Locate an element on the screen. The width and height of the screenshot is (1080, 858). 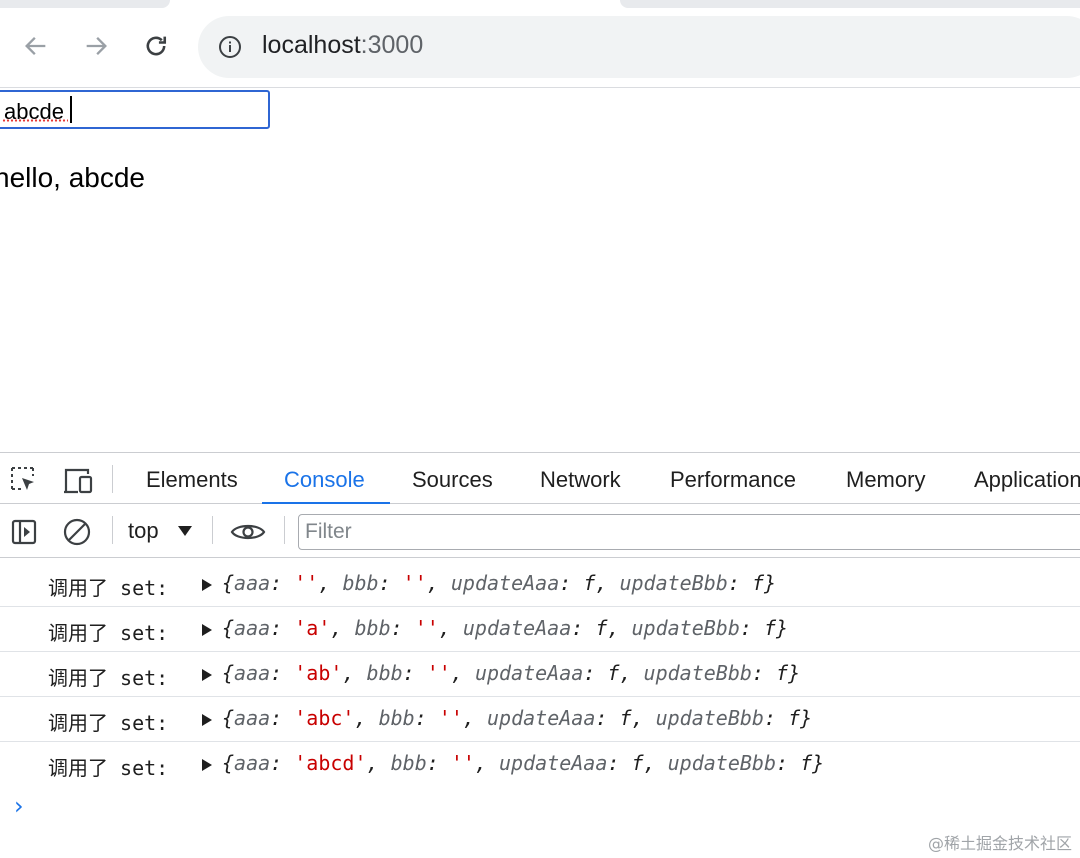
tab-elements: Elements is located at coordinates (192, 479).